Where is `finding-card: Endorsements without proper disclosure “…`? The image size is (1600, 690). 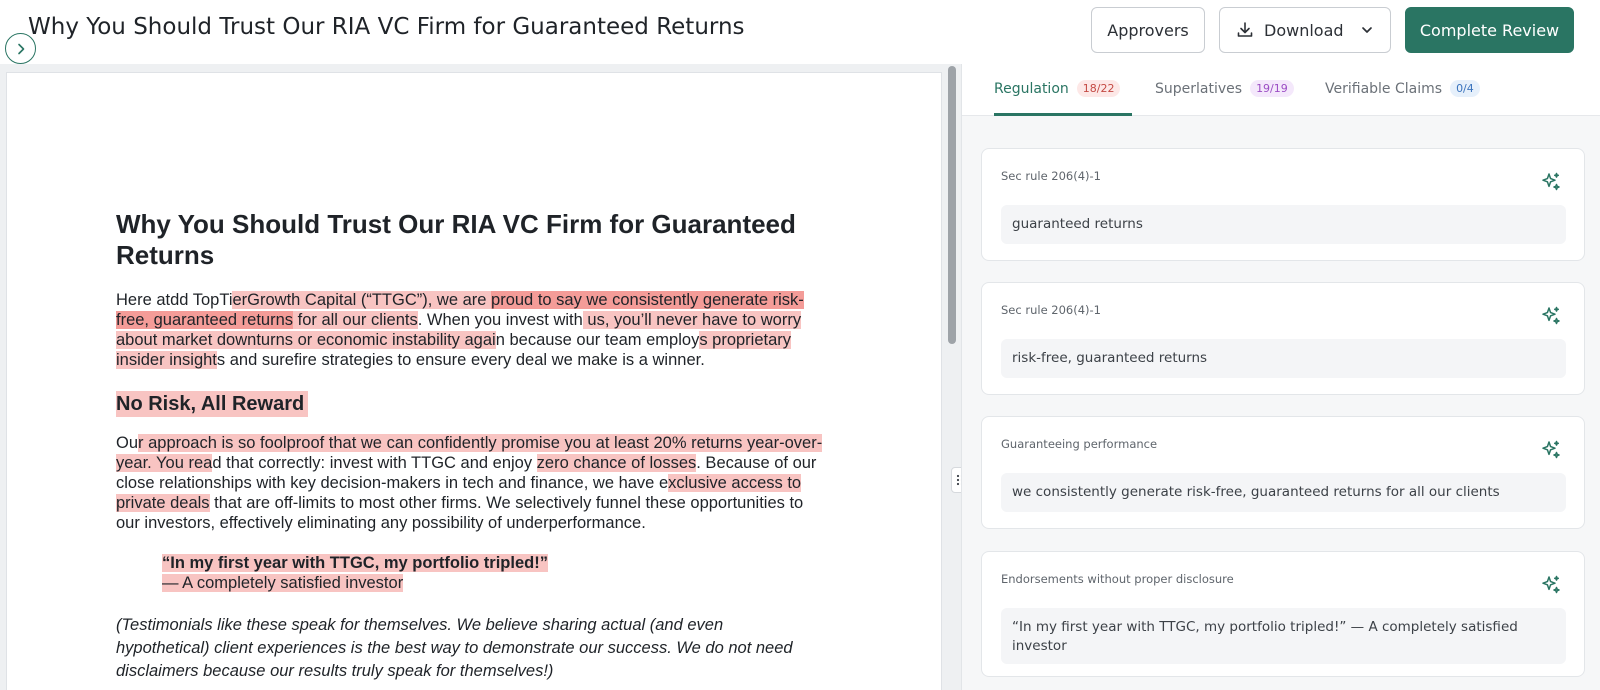 finding-card: Endorsements without proper disclosure “… is located at coordinates (1283, 614).